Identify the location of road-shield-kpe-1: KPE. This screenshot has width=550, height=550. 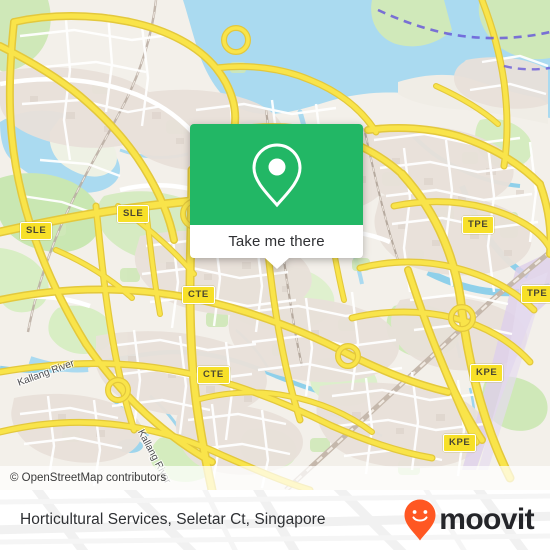
(487, 373).